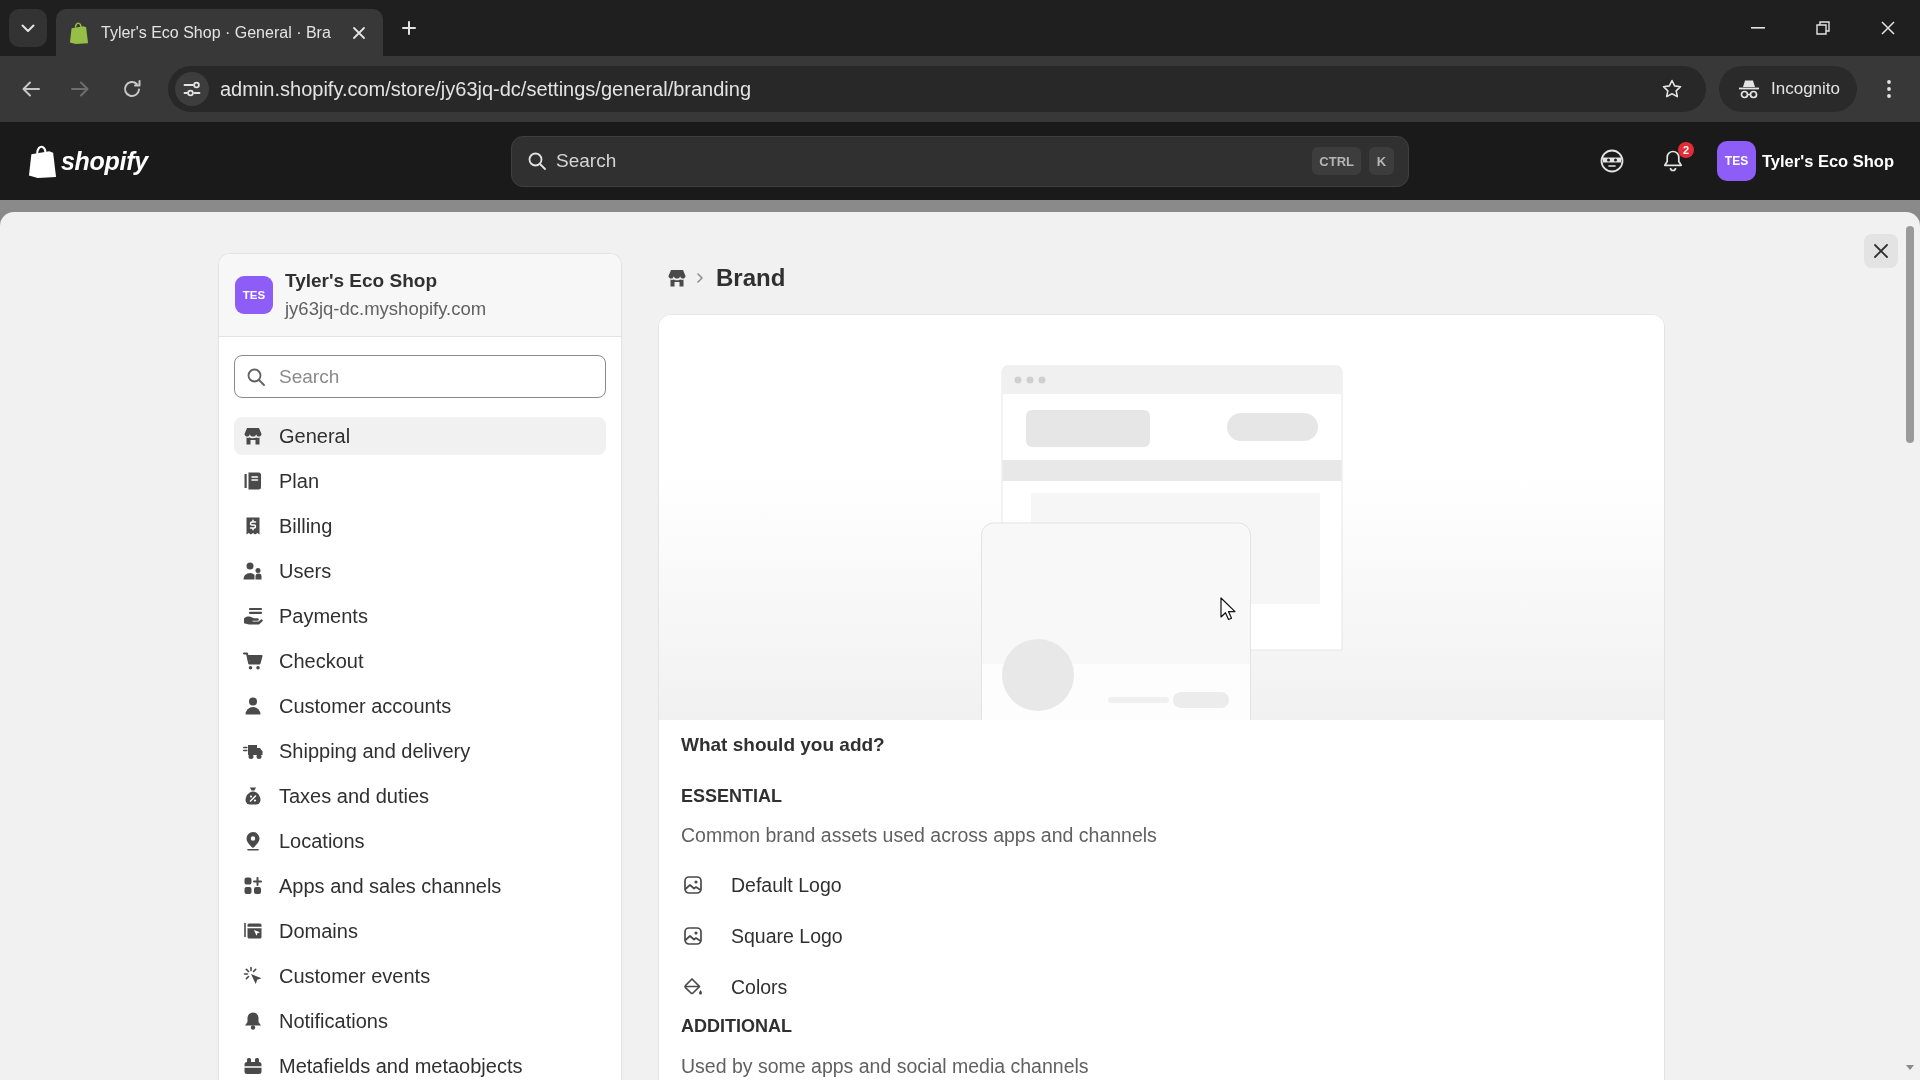 The height and width of the screenshot is (1080, 1920). Describe the element at coordinates (937, 89) in the screenshot. I see `address-bar: admin.shopify.com/store/jy63jq-dc/settings/general/branding` at that location.